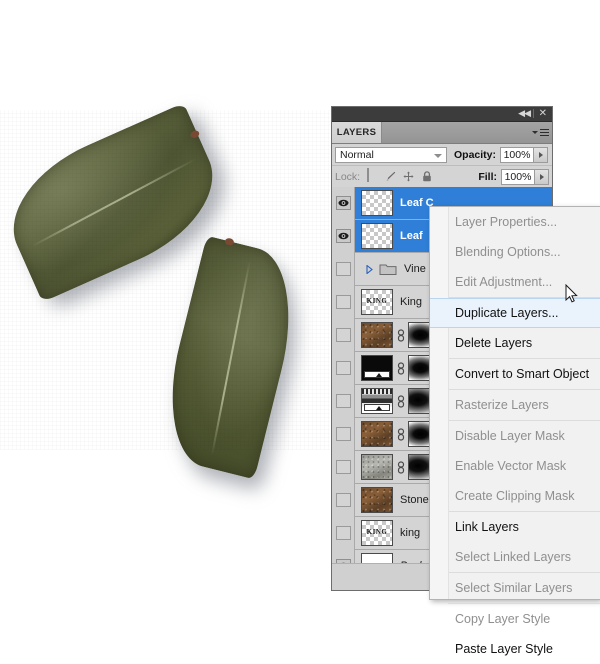 This screenshot has height=664, width=600. I want to click on tab-layers-label: LAYERS, so click(356, 132).